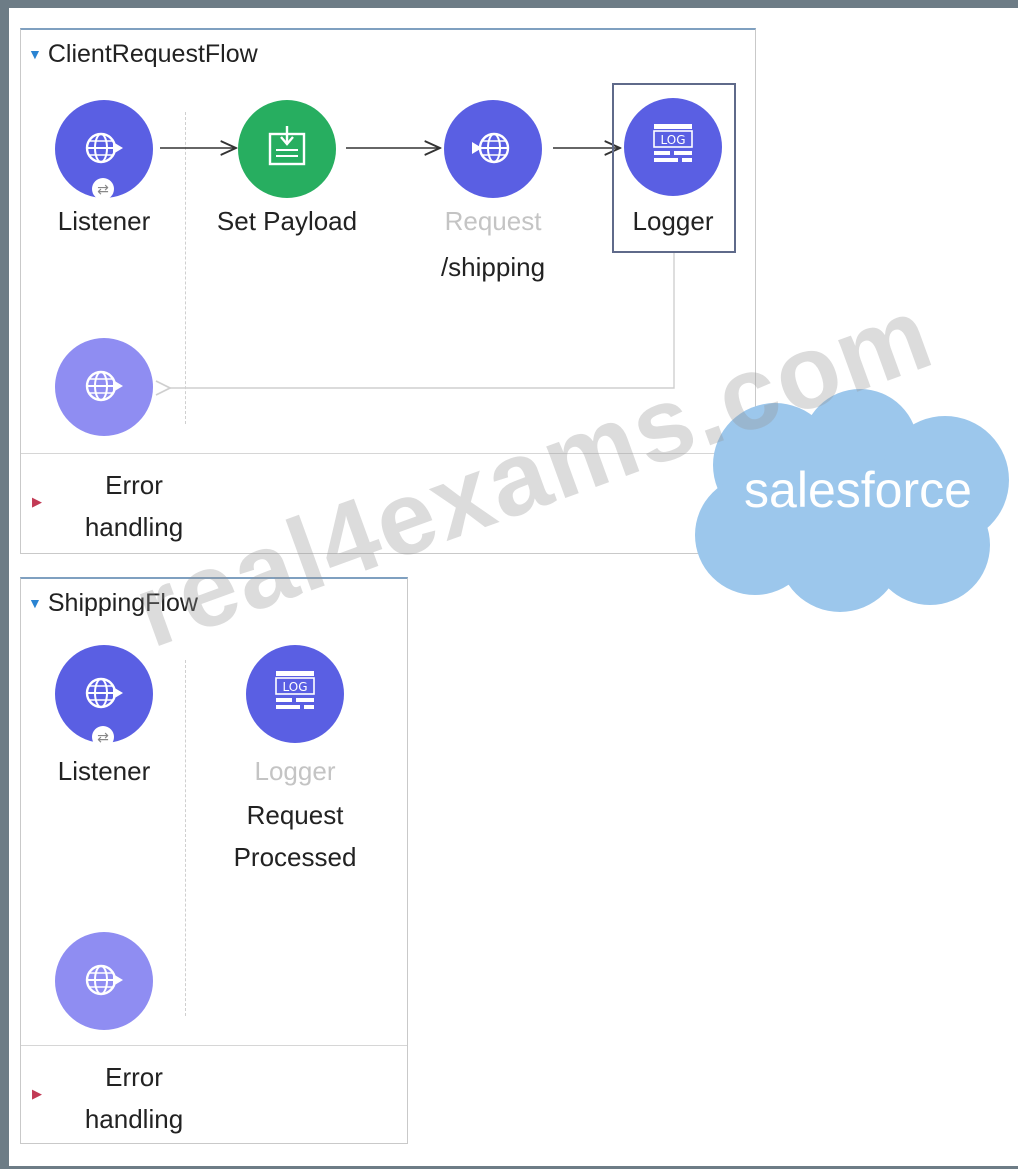  I want to click on return-path, so click(422, 320).